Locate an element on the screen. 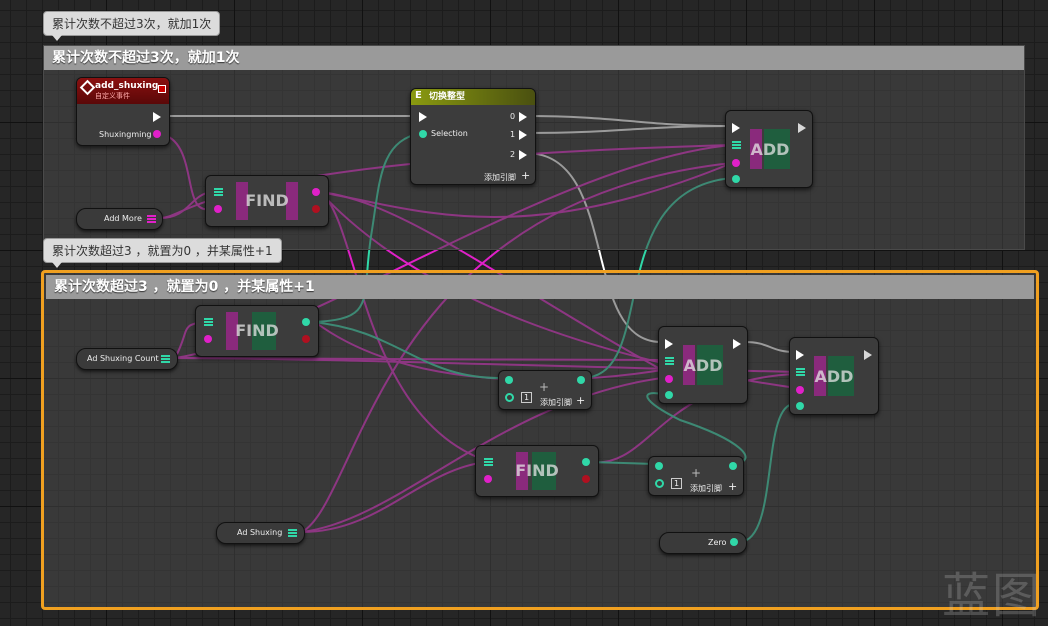 Image resolution: width=1048 pixels, height=626 pixels. comment-header-top: 累计次数不超过3次，就加1次 is located at coordinates (534, 58).